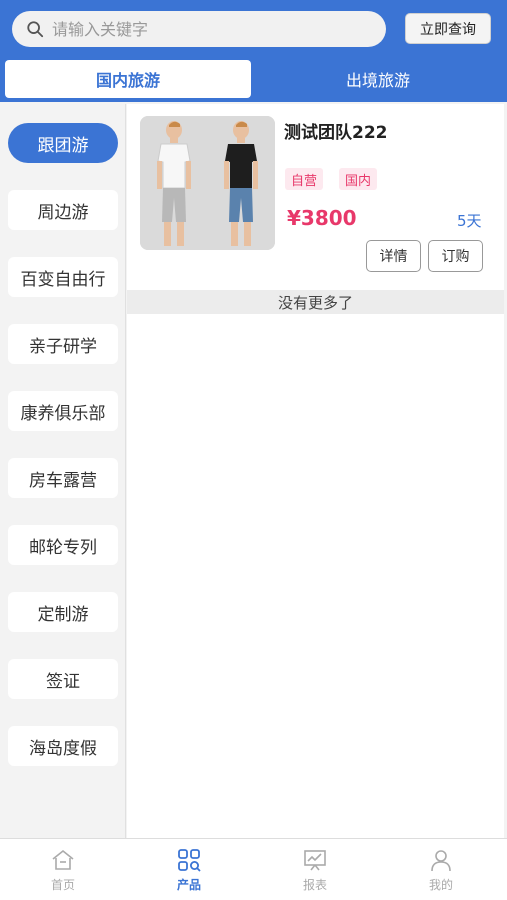 The height and width of the screenshot is (900, 507). I want to click on tab-domestic-travel: 国内旅游, so click(128, 79).